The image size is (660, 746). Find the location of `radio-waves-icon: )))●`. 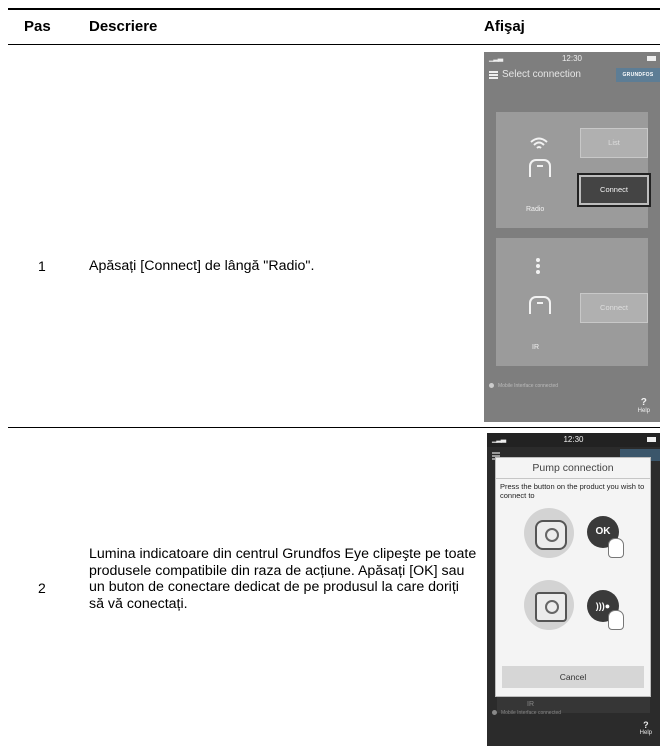

radio-waves-icon: )))● is located at coordinates (603, 606).